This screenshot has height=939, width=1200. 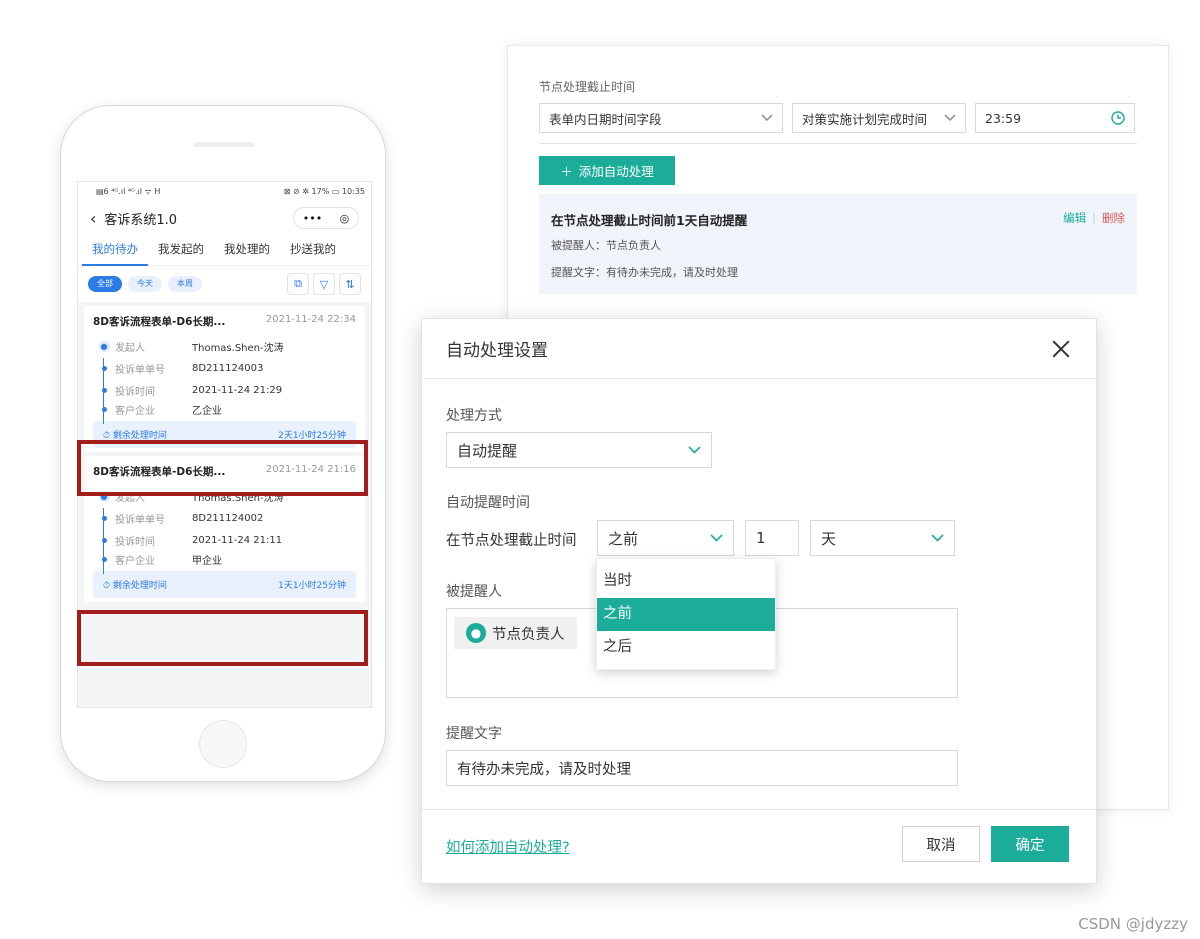 I want to click on field-type-select: 表单内日期时间字段, so click(x=661, y=118).